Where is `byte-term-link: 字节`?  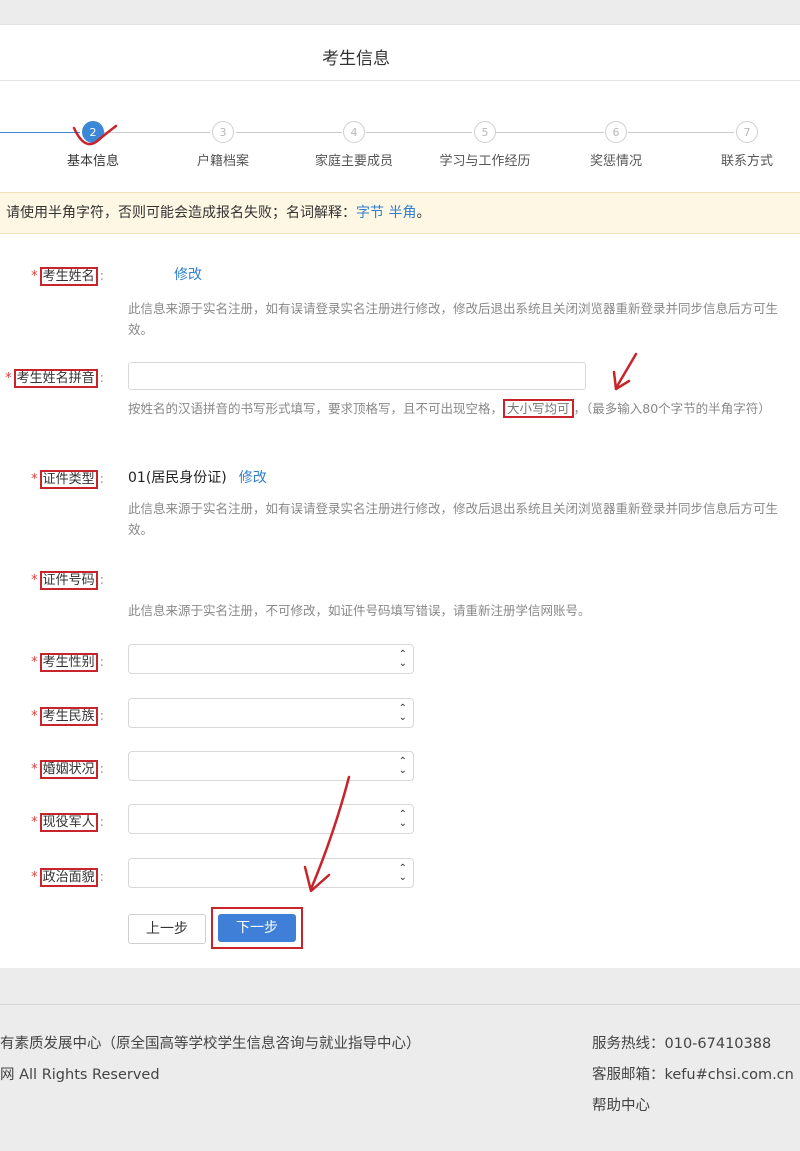
byte-term-link: 字节 is located at coordinates (370, 213).